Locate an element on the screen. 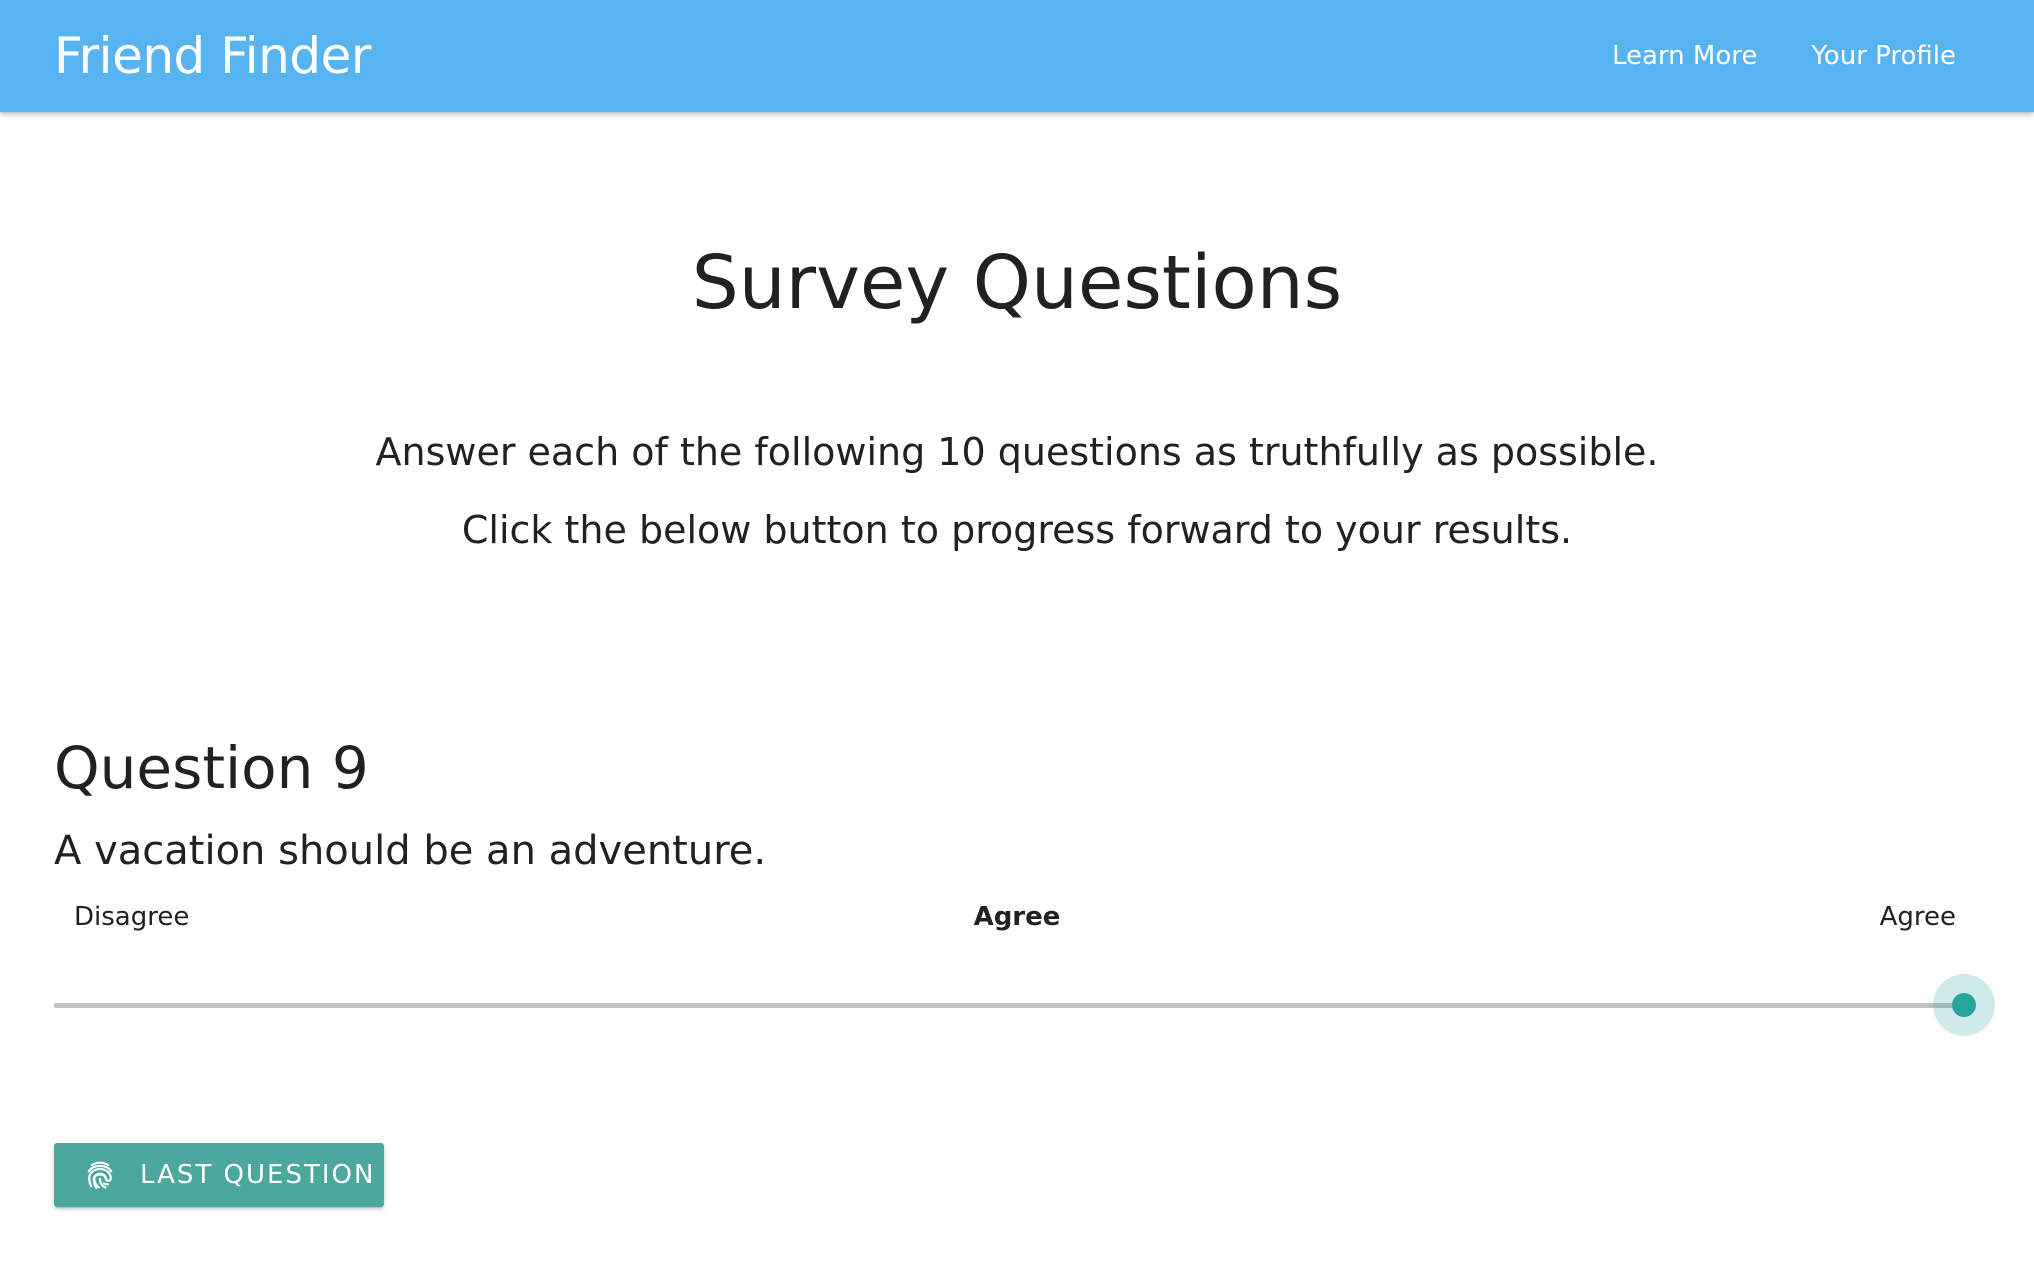 This screenshot has height=1266, width=2034. scale-current-value: Agree is located at coordinates (1017, 917).